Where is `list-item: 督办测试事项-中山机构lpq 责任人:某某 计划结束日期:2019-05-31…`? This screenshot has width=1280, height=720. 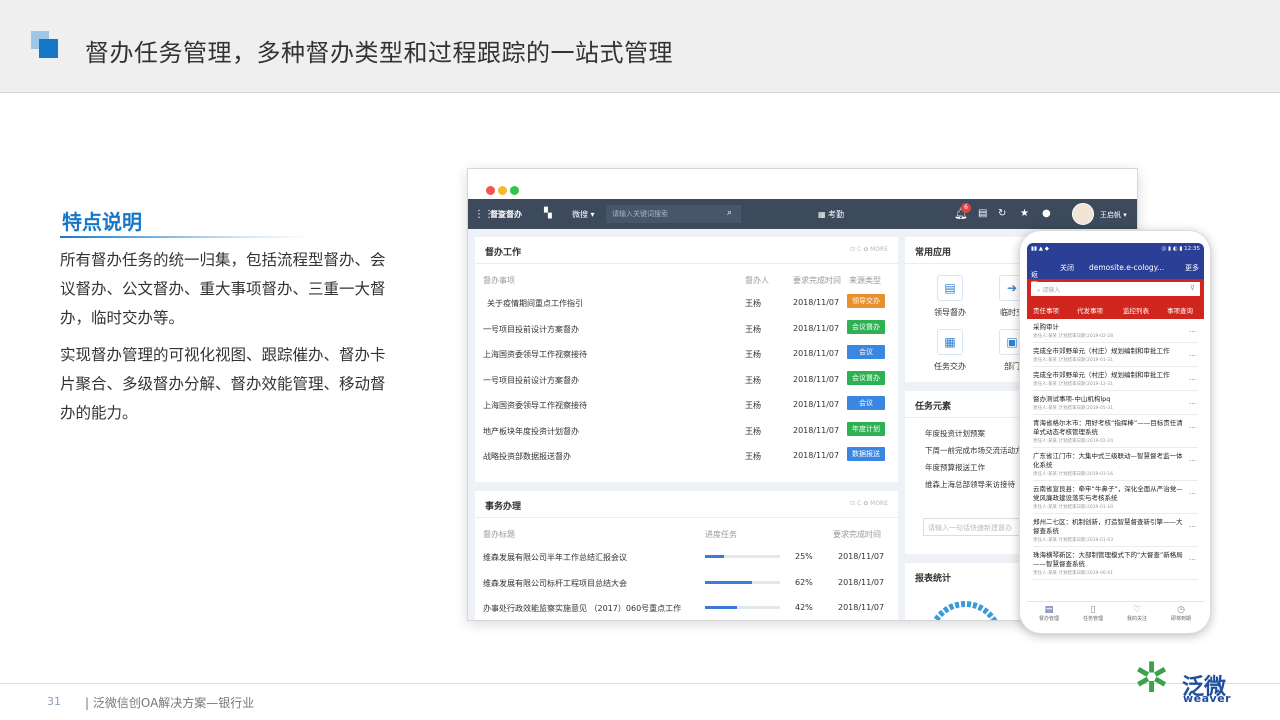 list-item: 督办测试事项-中山机构lpq 责任人:某某 计划结束日期:2019-05-31… is located at coordinates (1115, 403).